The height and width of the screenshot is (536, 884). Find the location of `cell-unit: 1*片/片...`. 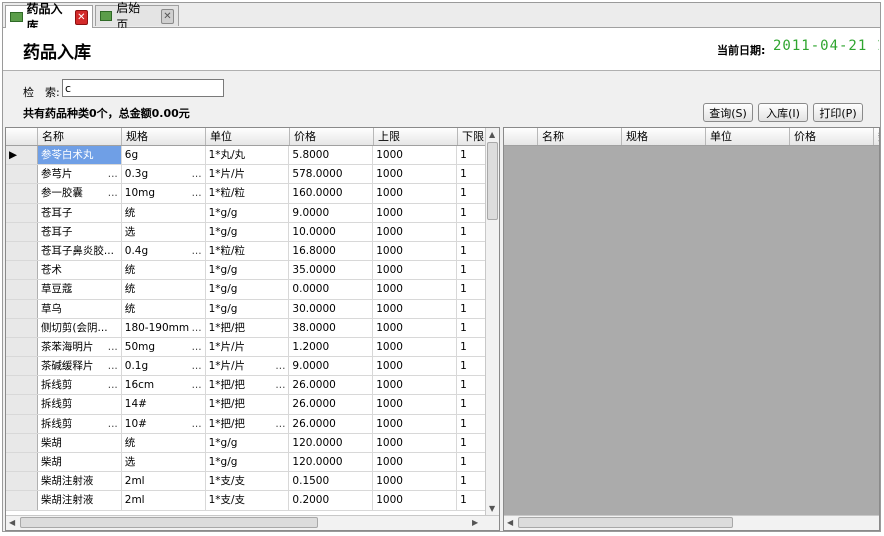

cell-unit: 1*片/片... is located at coordinates (248, 366).